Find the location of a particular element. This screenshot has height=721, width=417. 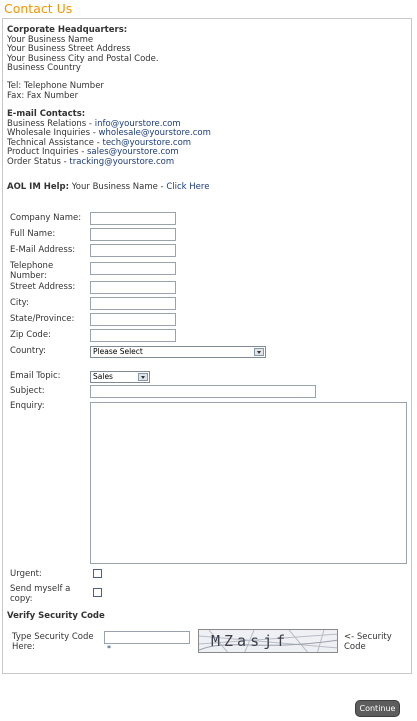

page-title: Contact Us is located at coordinates (38, 8).